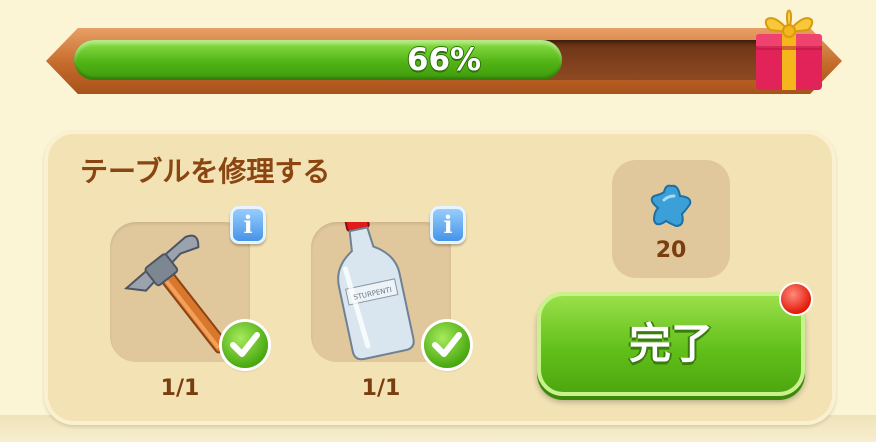  I want to click on progress-bar: 66%, so click(444, 60).